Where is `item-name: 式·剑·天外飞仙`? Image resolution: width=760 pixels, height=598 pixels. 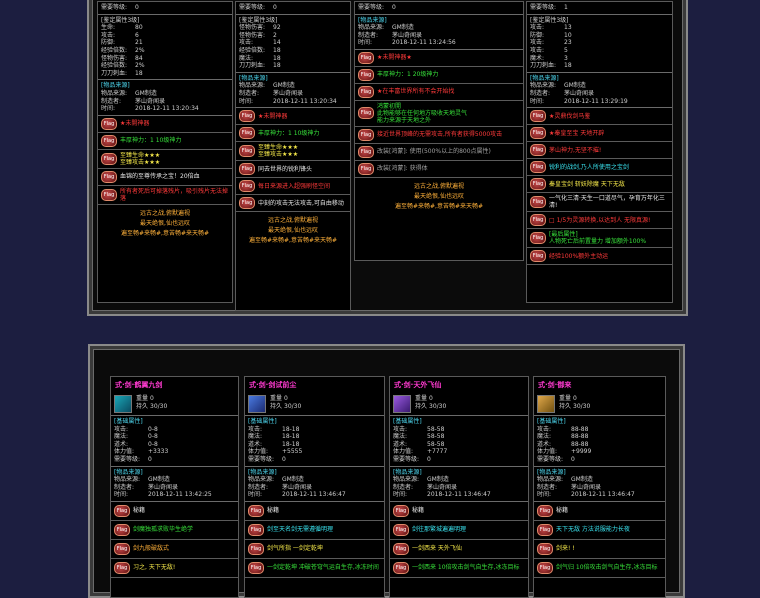 item-name: 式·剑·天外飞仙 is located at coordinates (418, 385).